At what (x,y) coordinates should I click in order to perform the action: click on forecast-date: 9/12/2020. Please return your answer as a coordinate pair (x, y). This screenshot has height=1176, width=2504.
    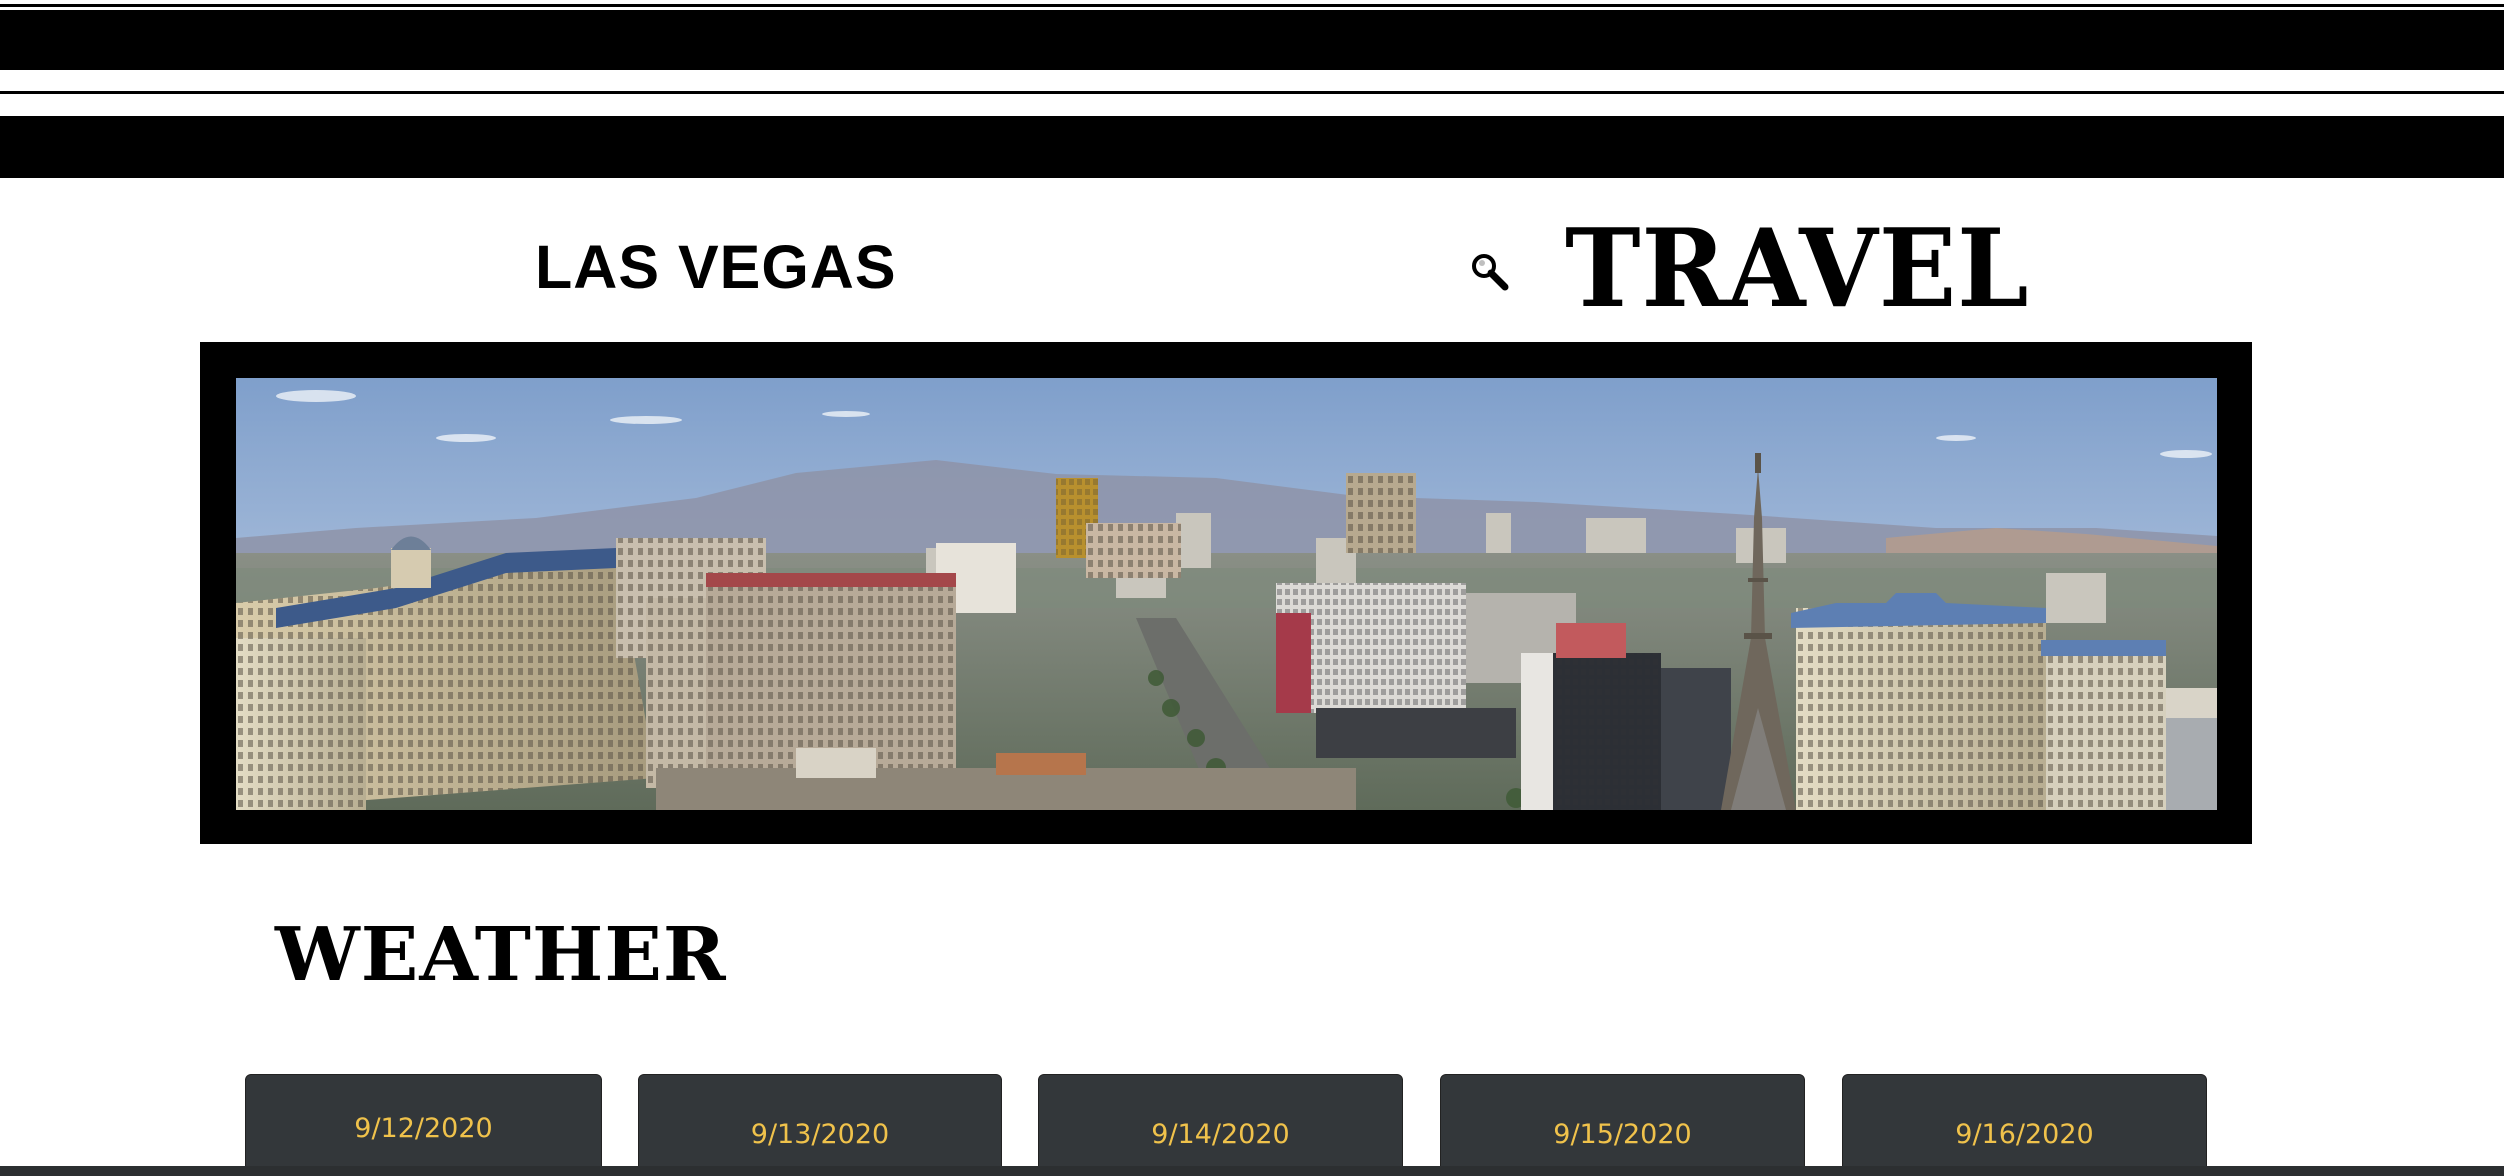
    Looking at the image, I should click on (423, 1128).